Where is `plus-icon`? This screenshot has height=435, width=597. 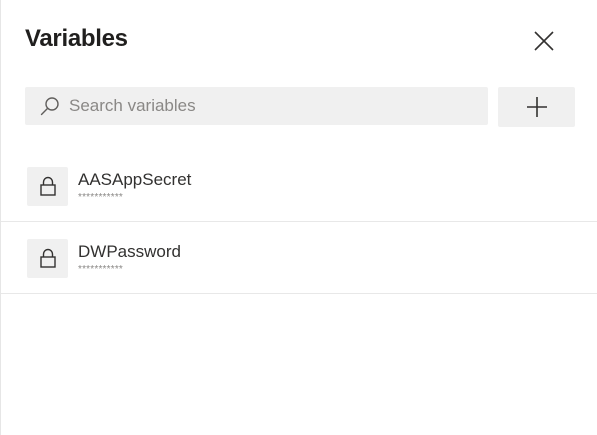
plus-icon is located at coordinates (536, 107).